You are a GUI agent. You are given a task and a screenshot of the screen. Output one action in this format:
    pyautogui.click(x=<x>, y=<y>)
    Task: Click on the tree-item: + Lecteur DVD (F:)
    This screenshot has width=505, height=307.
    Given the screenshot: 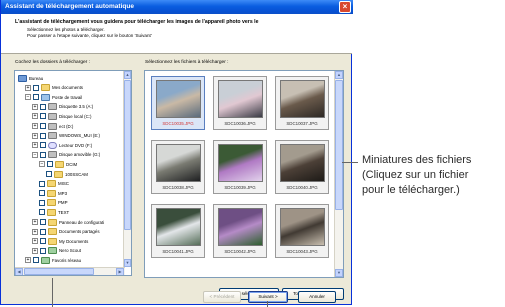 What is the action you would take?
    pyautogui.click(x=62, y=145)
    